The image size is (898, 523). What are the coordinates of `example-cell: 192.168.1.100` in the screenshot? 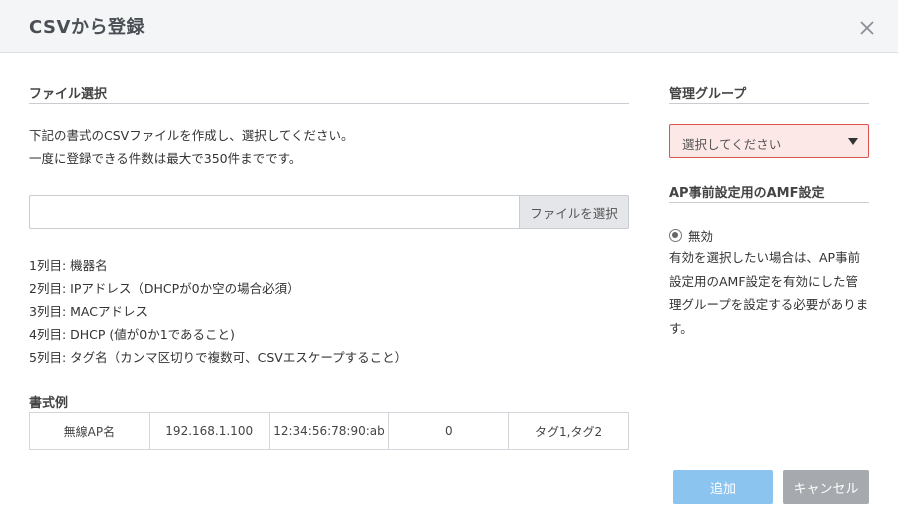 It's located at (210, 431).